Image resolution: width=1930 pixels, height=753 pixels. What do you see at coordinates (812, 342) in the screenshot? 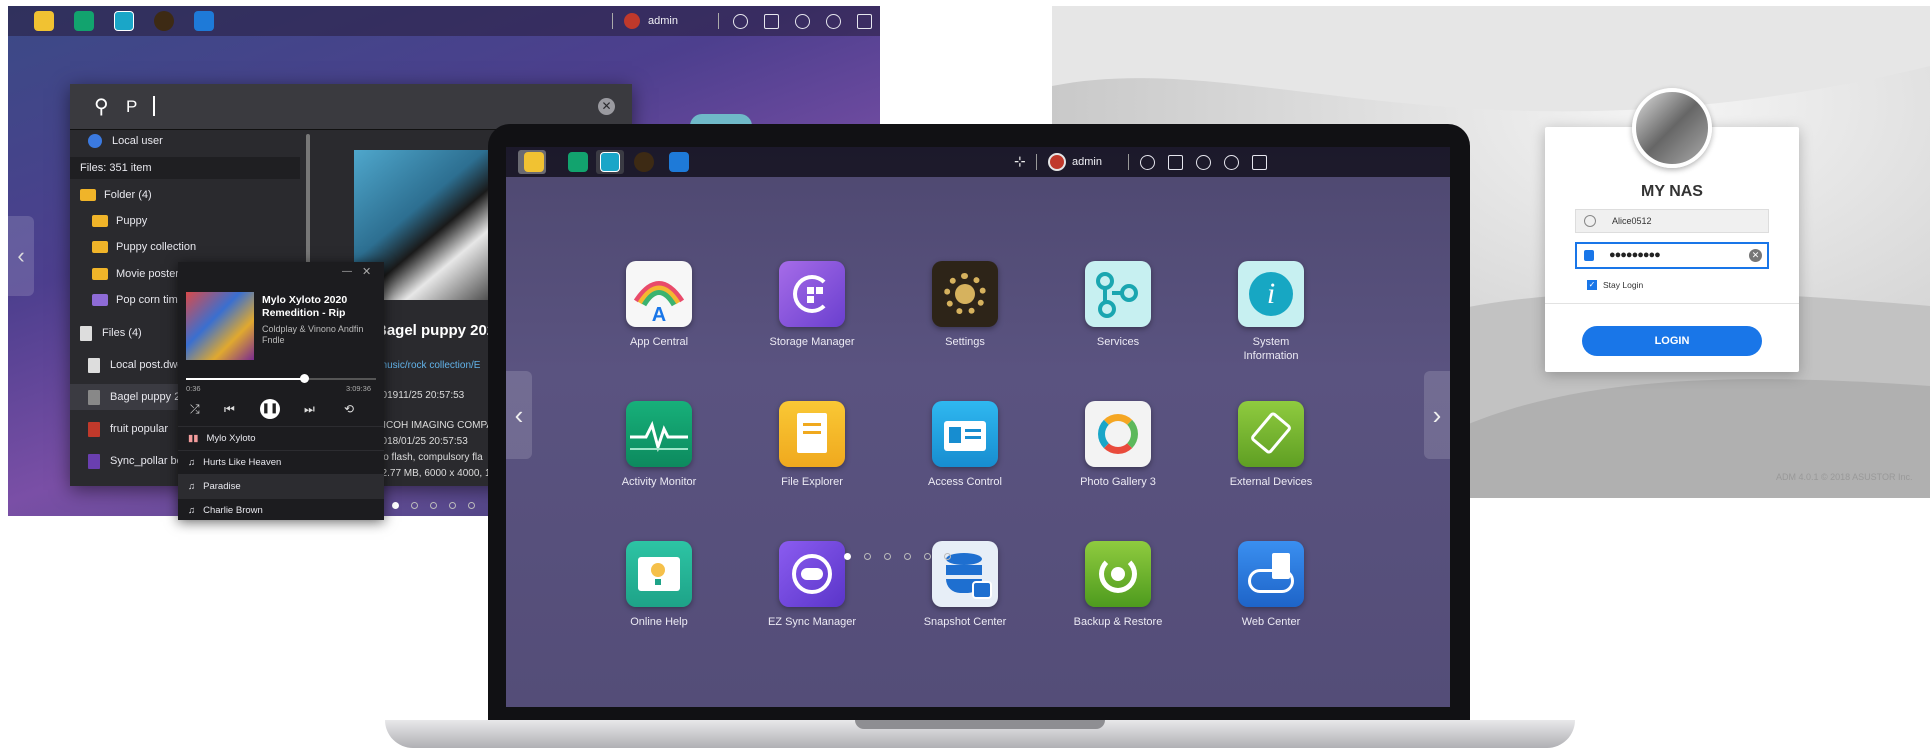
I see `app-label: Storage Manager` at bounding box center [812, 342].